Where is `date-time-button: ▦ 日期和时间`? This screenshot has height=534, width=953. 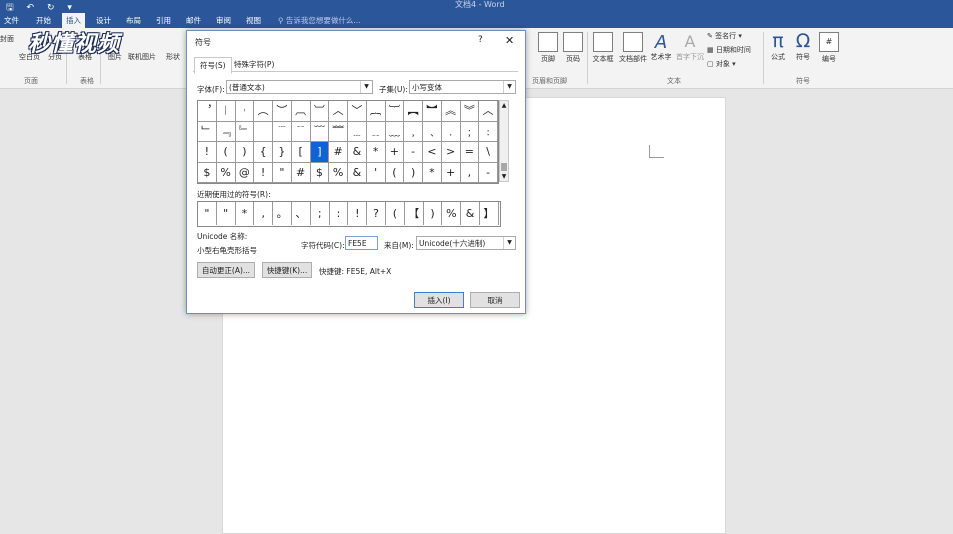
date-time-button: ▦ 日期和时间 is located at coordinates (729, 50).